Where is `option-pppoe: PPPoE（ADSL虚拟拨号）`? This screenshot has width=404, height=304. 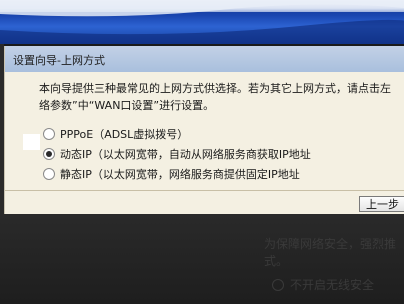
option-pppoe: PPPoE（ADSL虚拟拨号） is located at coordinates (115, 134).